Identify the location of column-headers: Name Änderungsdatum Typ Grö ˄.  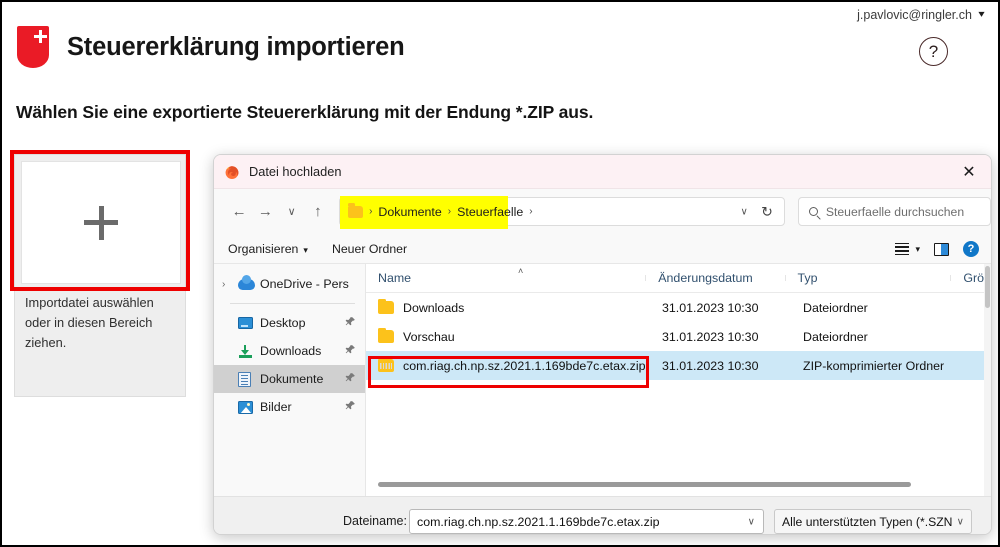
(678, 278).